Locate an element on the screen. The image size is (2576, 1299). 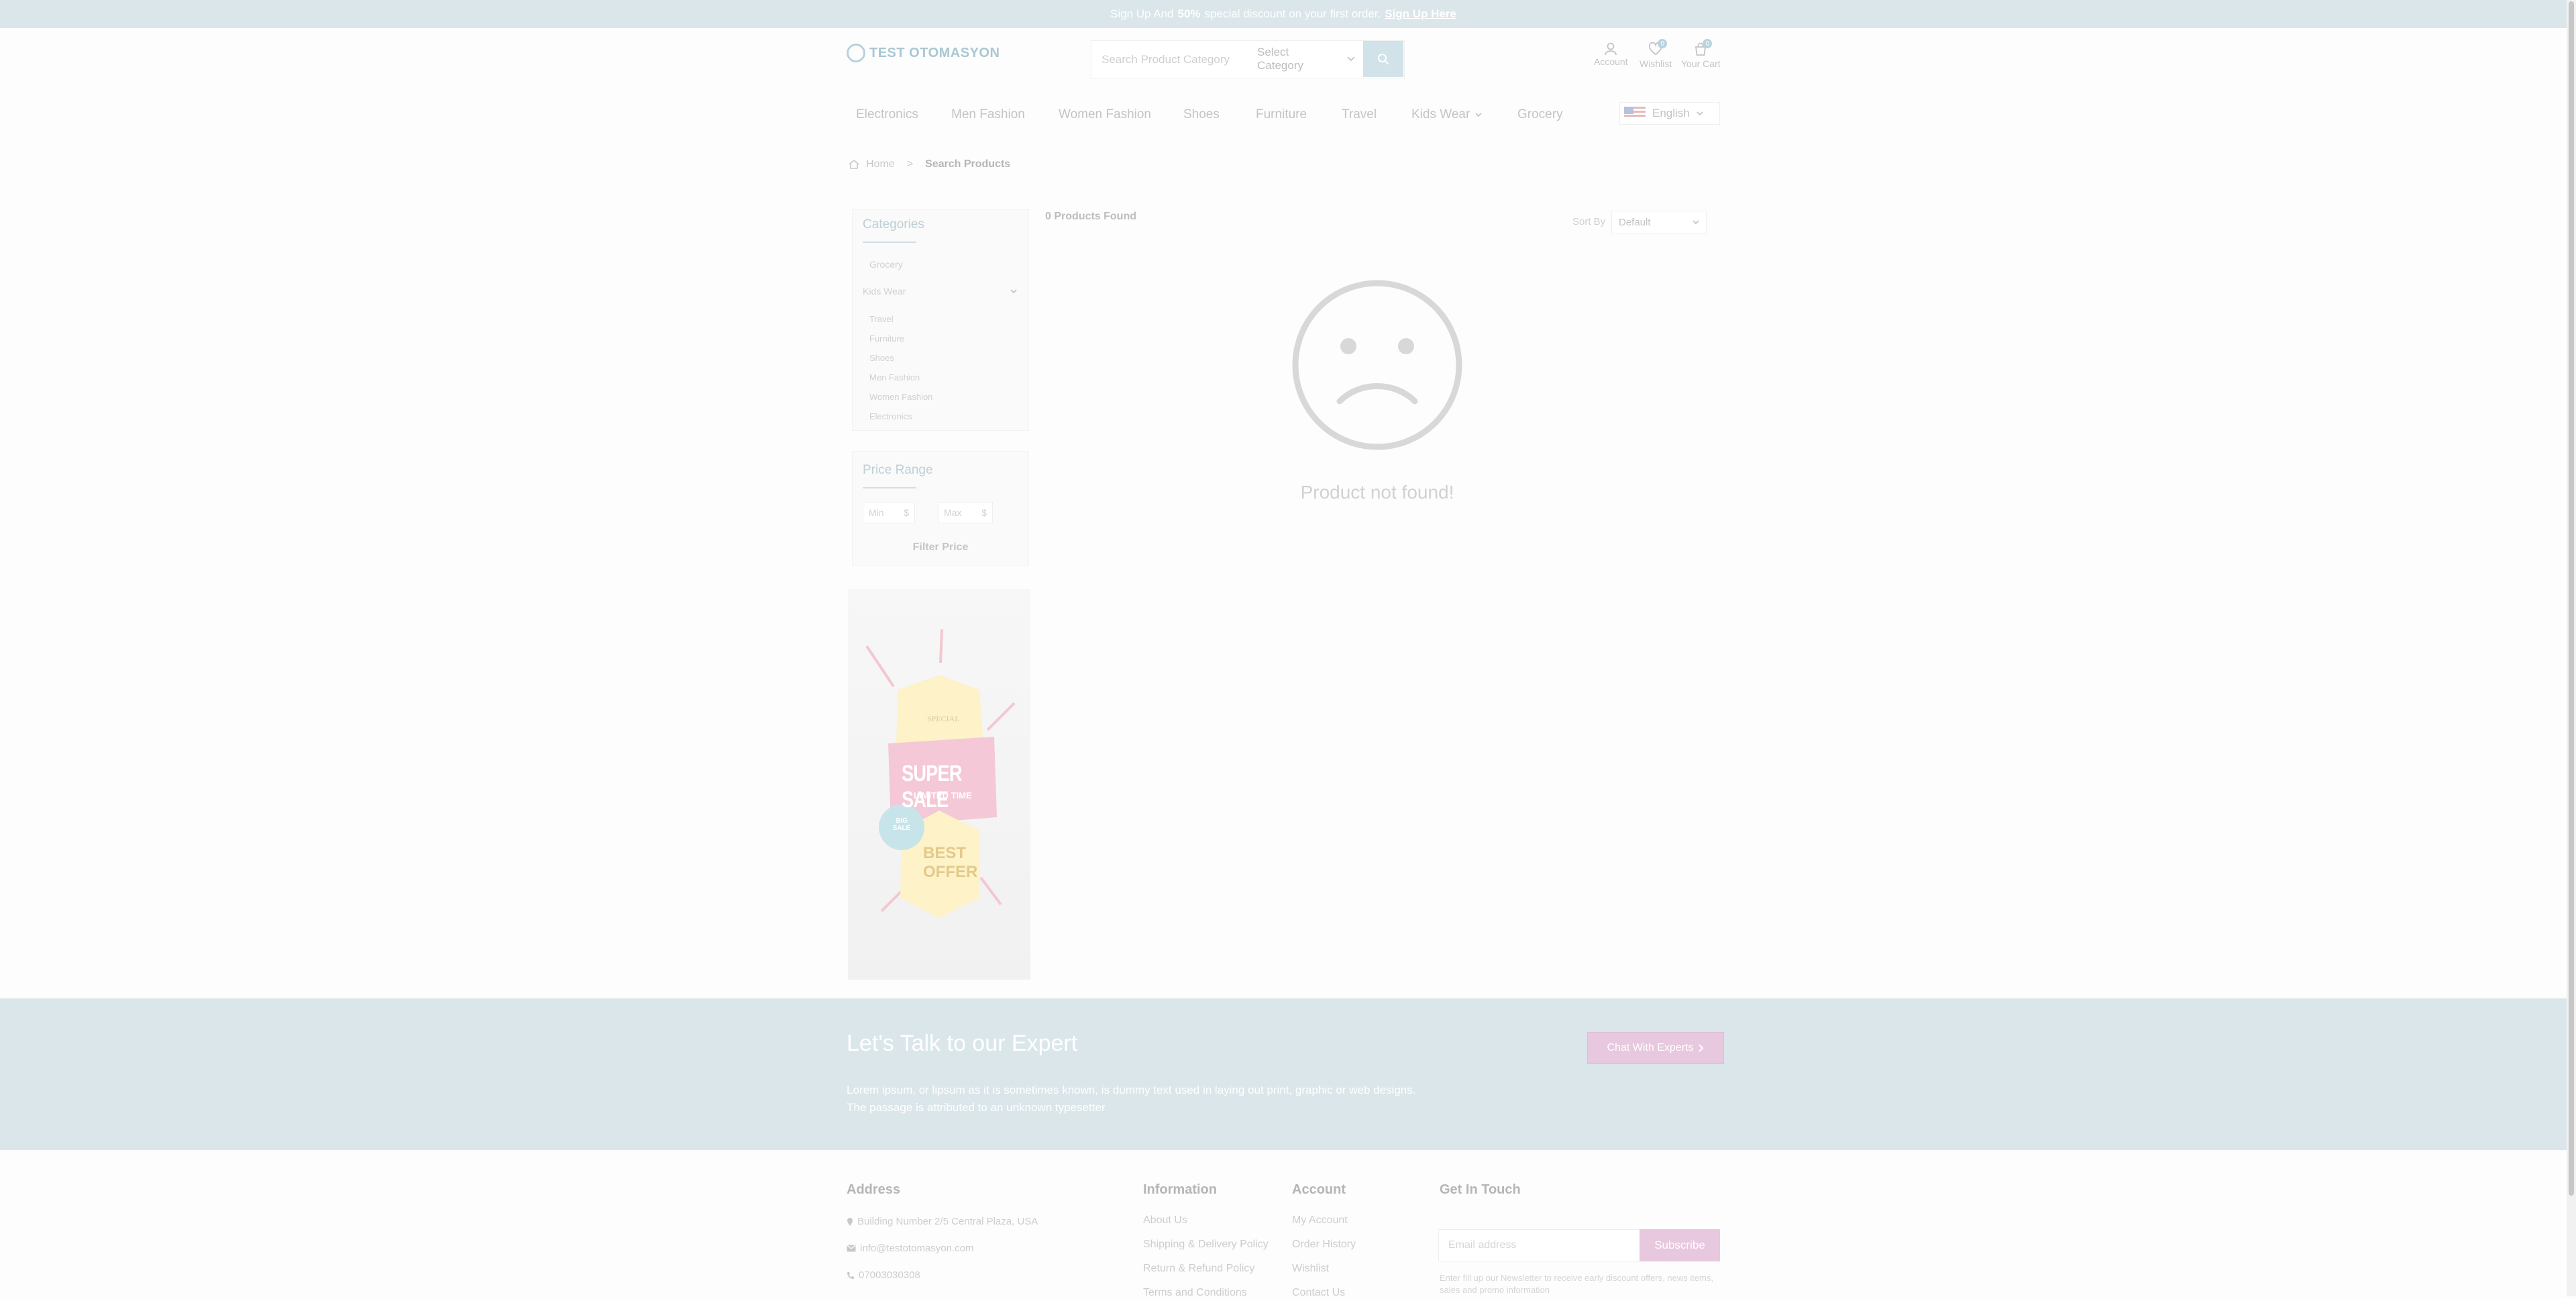
footer-information-title: Information is located at coordinates (1180, 1189).